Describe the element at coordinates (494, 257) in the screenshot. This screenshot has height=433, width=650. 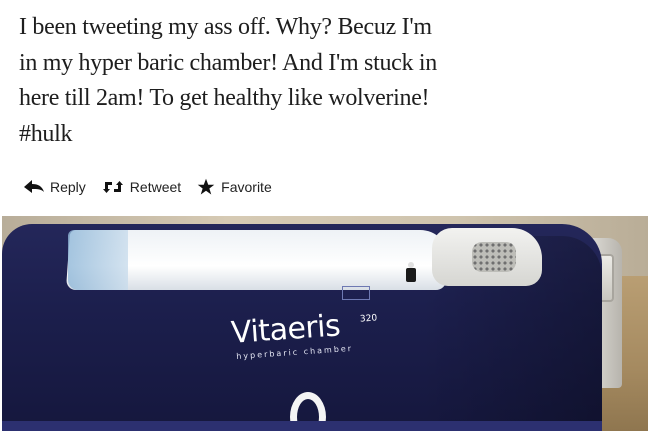
I see `headrest-vent` at that location.